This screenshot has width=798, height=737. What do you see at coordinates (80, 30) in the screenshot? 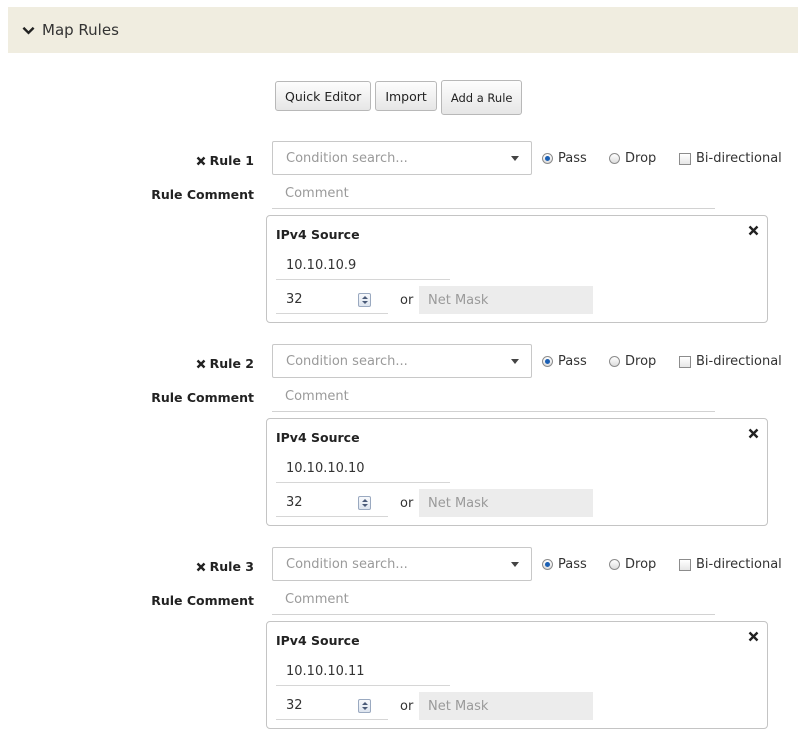
I see `section-title: Map Rules` at bounding box center [80, 30].